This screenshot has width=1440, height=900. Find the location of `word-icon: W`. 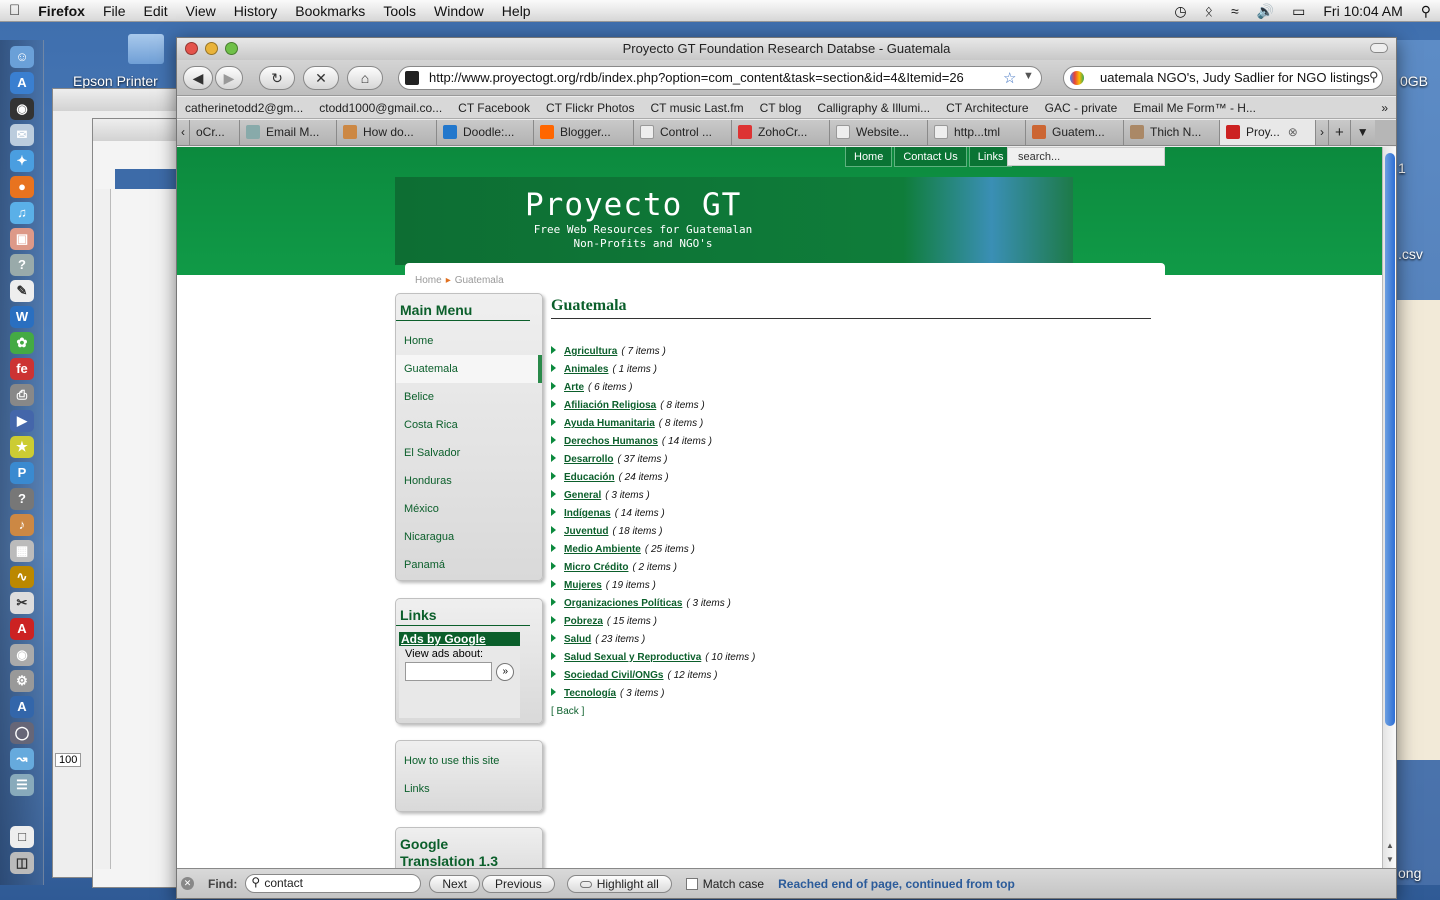

word-icon: W is located at coordinates (22, 317).